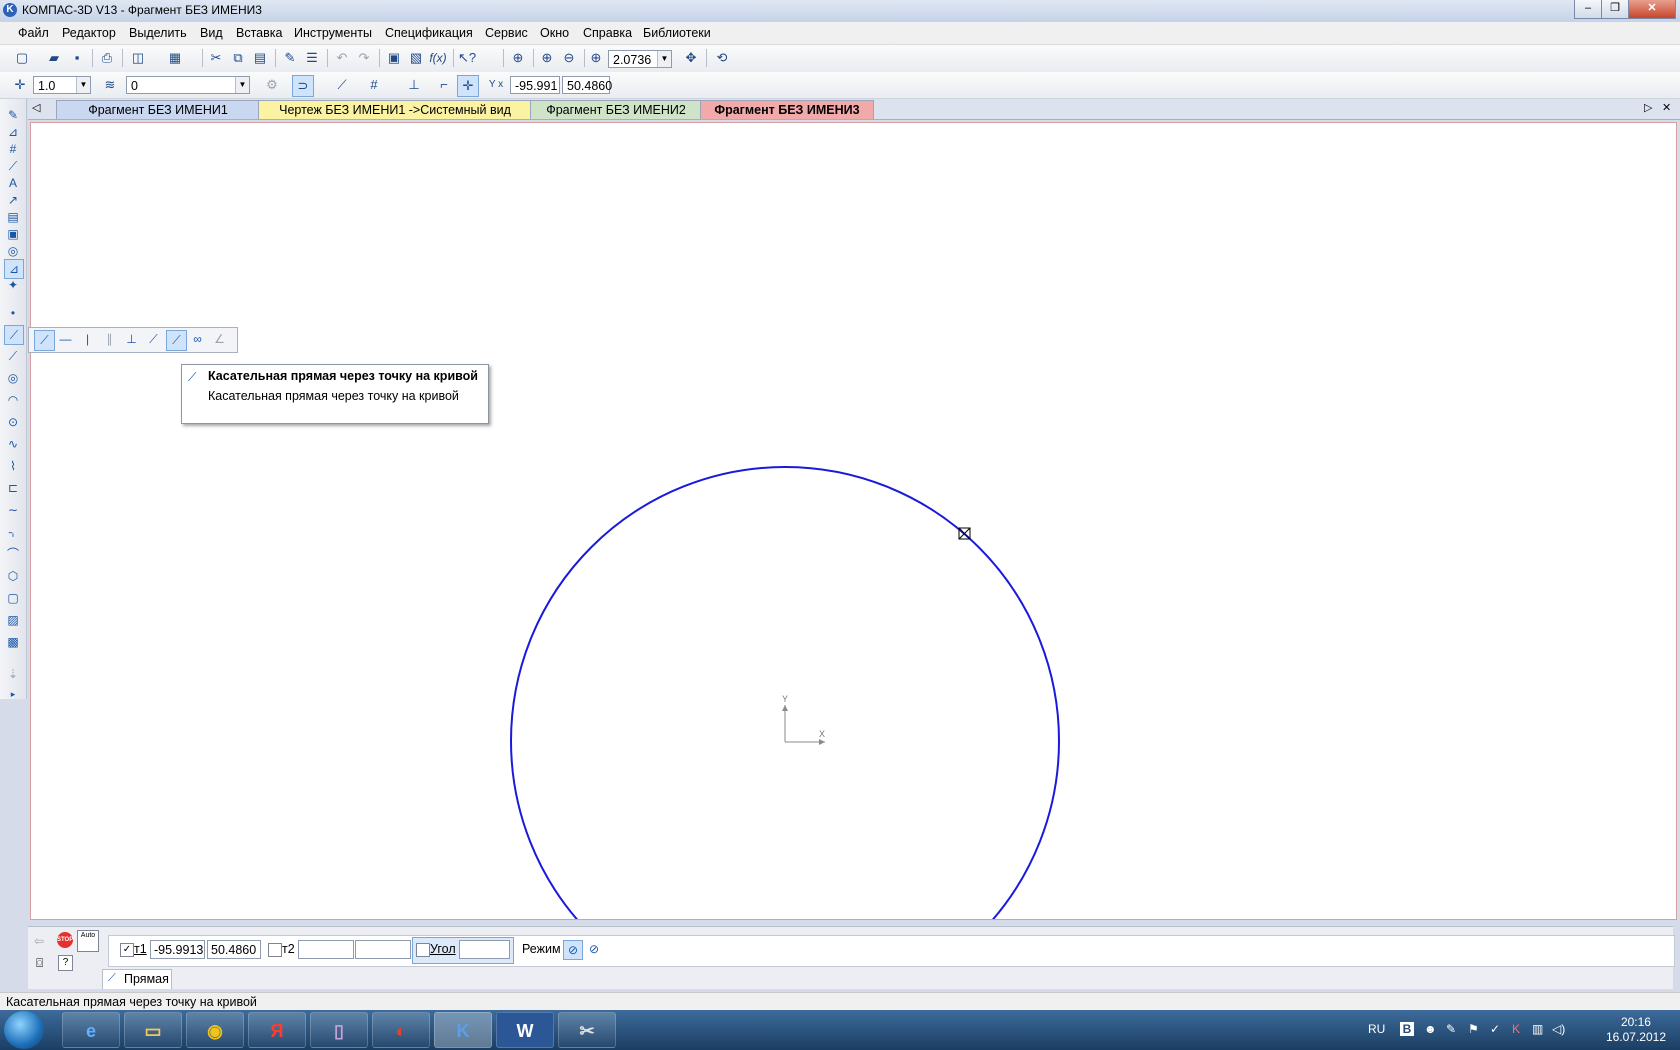  Describe the element at coordinates (13, 356) in the screenshot. I see `segment-icon: ⟋` at that location.